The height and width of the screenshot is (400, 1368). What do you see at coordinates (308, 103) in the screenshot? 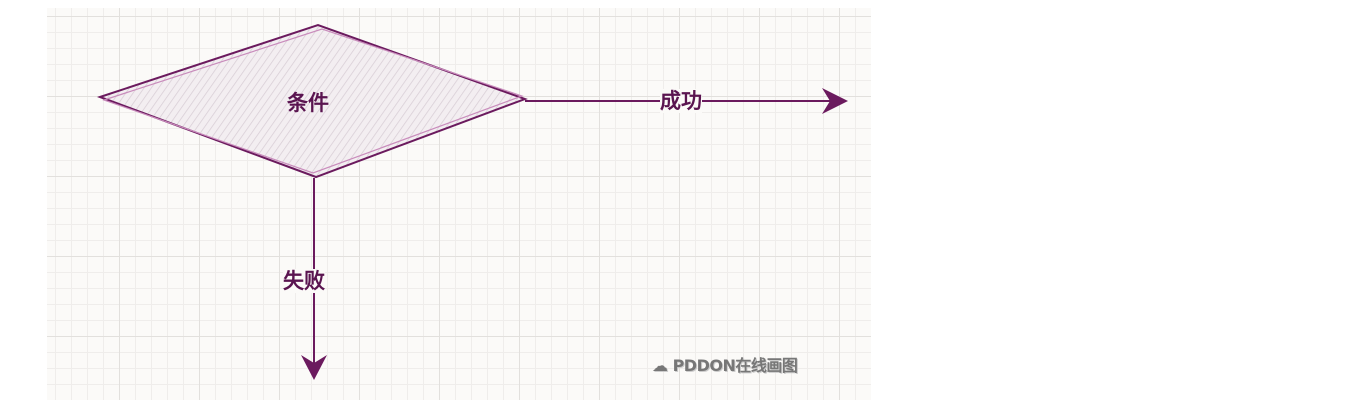
I see `condition-label: 条件` at bounding box center [308, 103].